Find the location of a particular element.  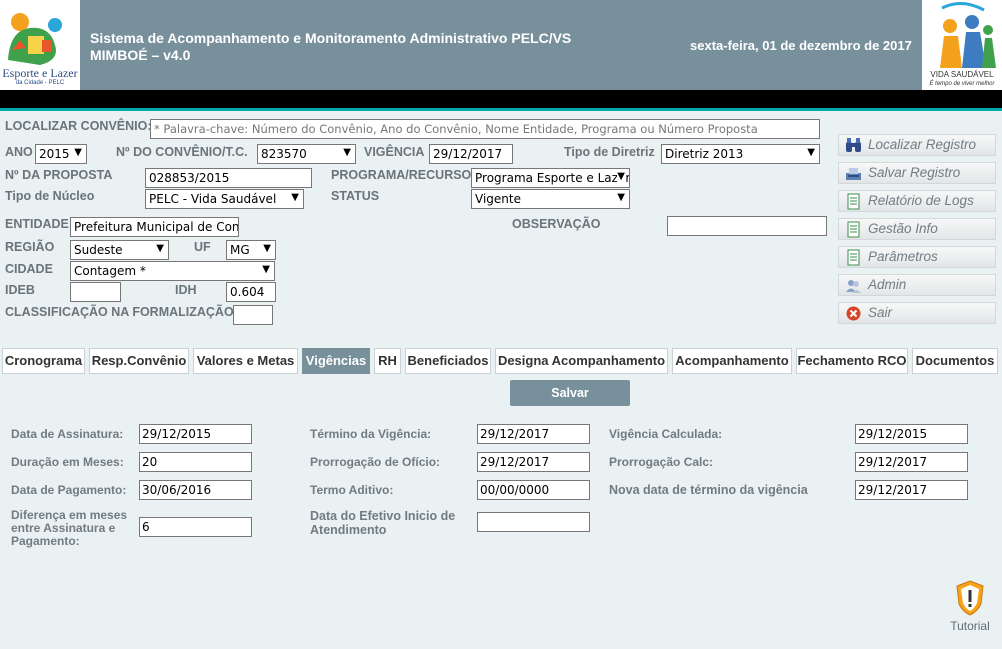

tab-resp-convenio: Resp.Convênio is located at coordinates (139, 361).